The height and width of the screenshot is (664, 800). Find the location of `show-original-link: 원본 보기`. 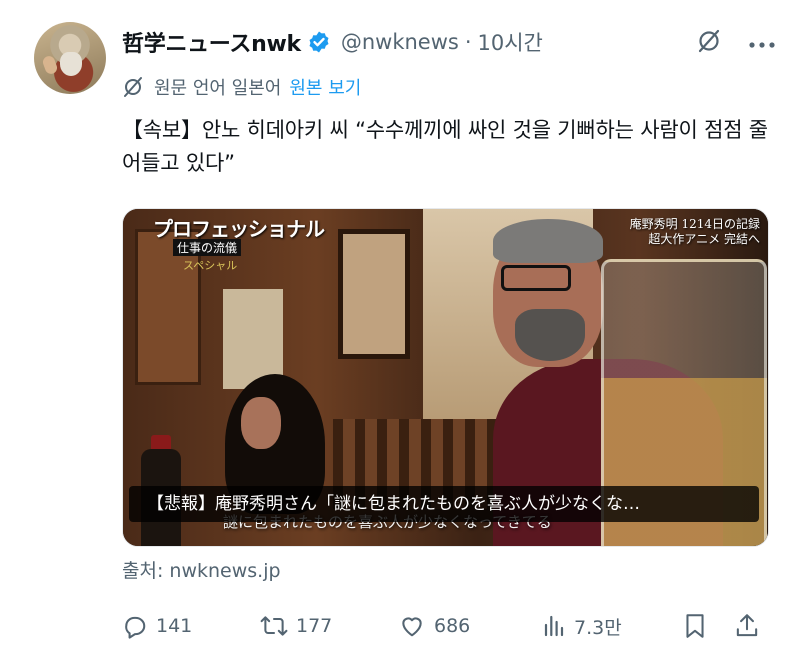

show-original-link: 원본 보기 is located at coordinates (325, 87).